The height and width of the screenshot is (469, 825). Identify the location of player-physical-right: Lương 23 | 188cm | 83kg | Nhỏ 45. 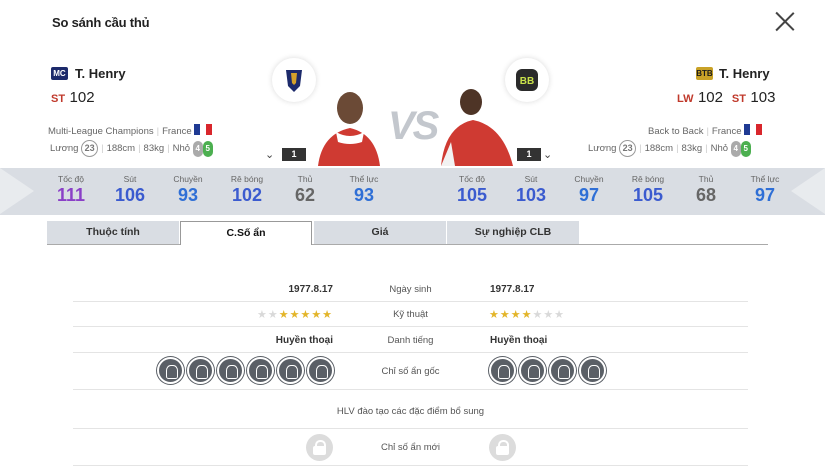
(669, 148).